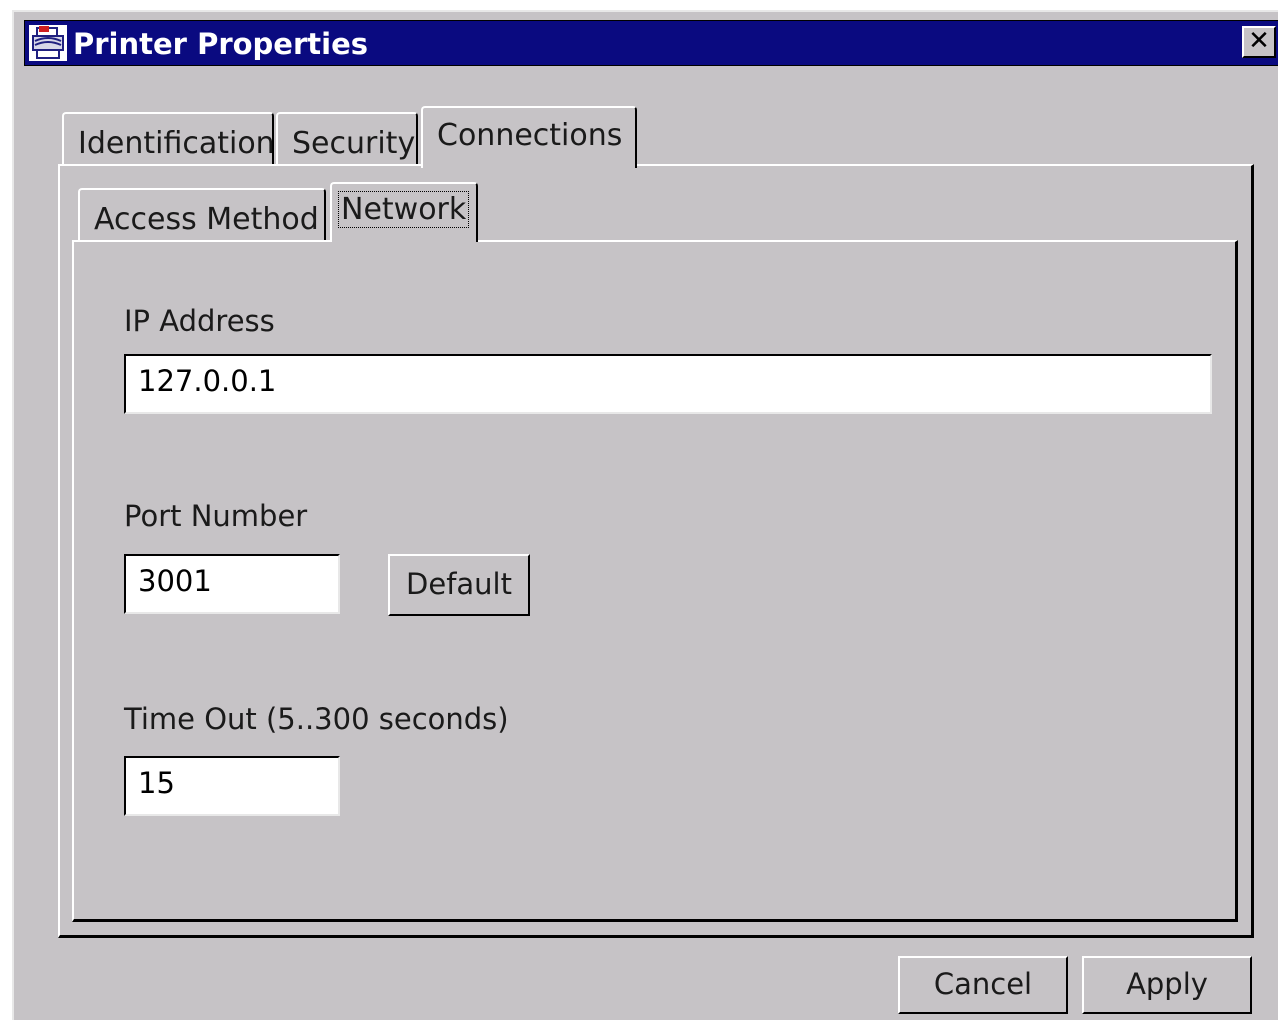  I want to click on ip-address-label: IP Address, so click(199, 321).